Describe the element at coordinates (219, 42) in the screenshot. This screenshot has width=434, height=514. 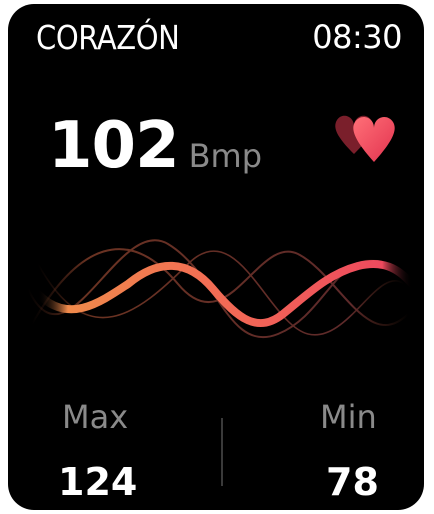
I see `status-bar: CORAZÓN 08:30` at that location.